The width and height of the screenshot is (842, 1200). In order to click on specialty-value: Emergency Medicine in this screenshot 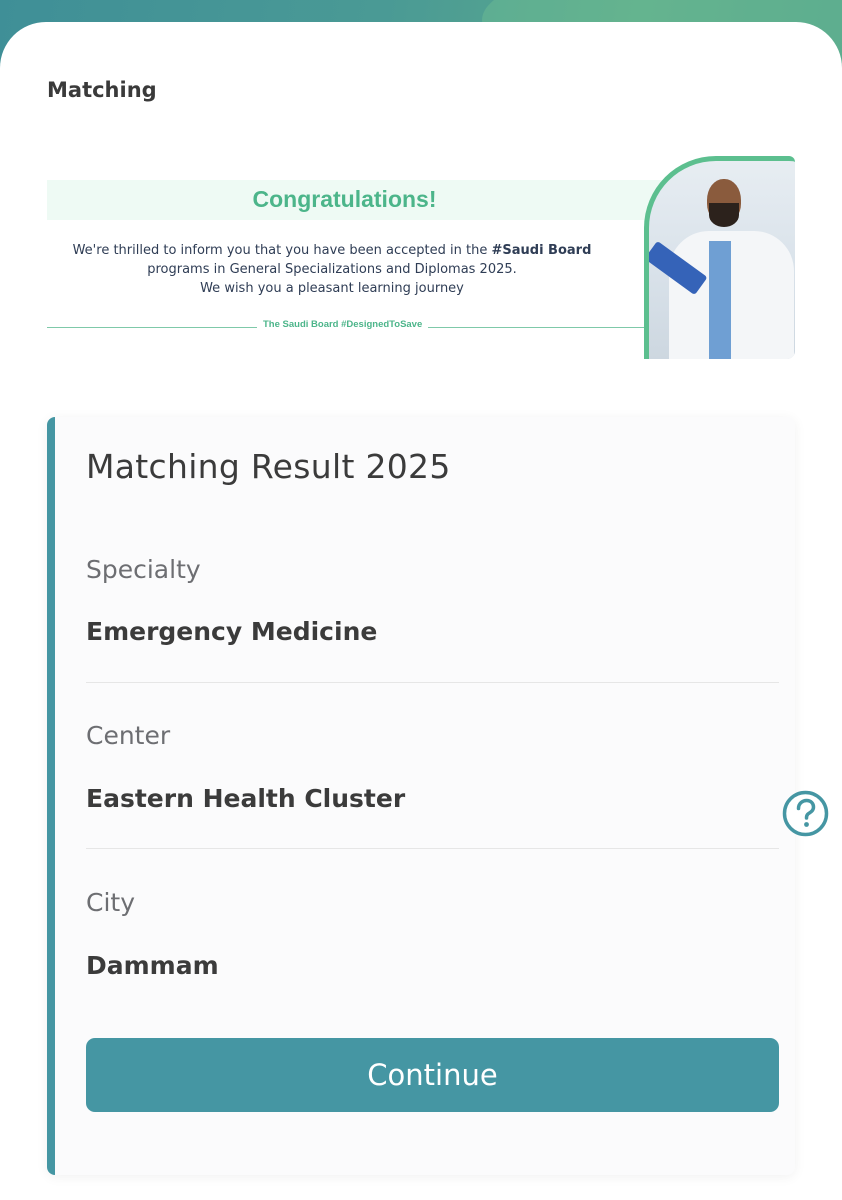, I will do `click(232, 631)`.